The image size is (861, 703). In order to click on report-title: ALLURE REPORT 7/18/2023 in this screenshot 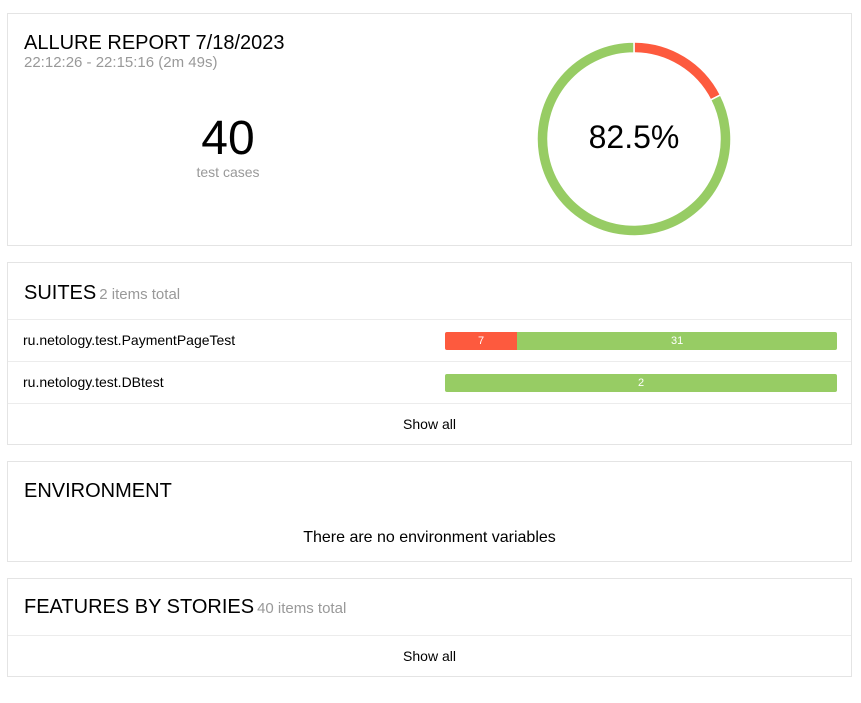, I will do `click(154, 43)`.